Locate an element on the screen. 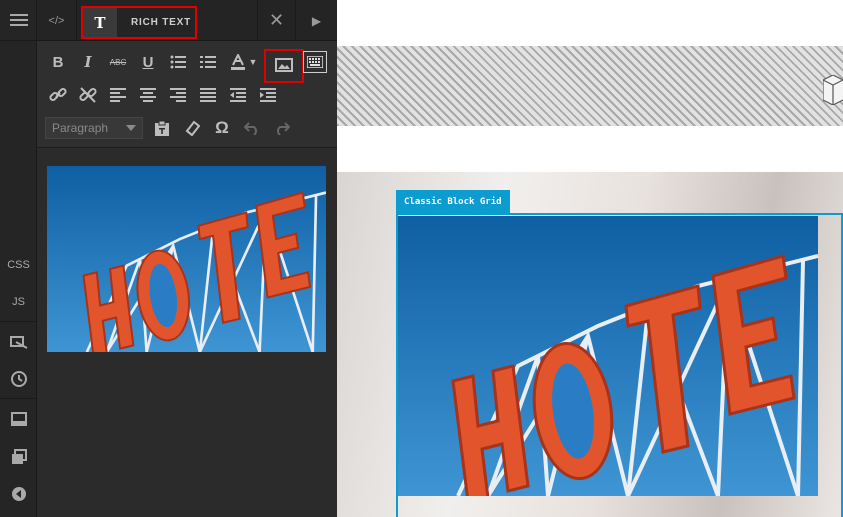 The image size is (843, 517). close-icon: ✕ is located at coordinates (276, 20).